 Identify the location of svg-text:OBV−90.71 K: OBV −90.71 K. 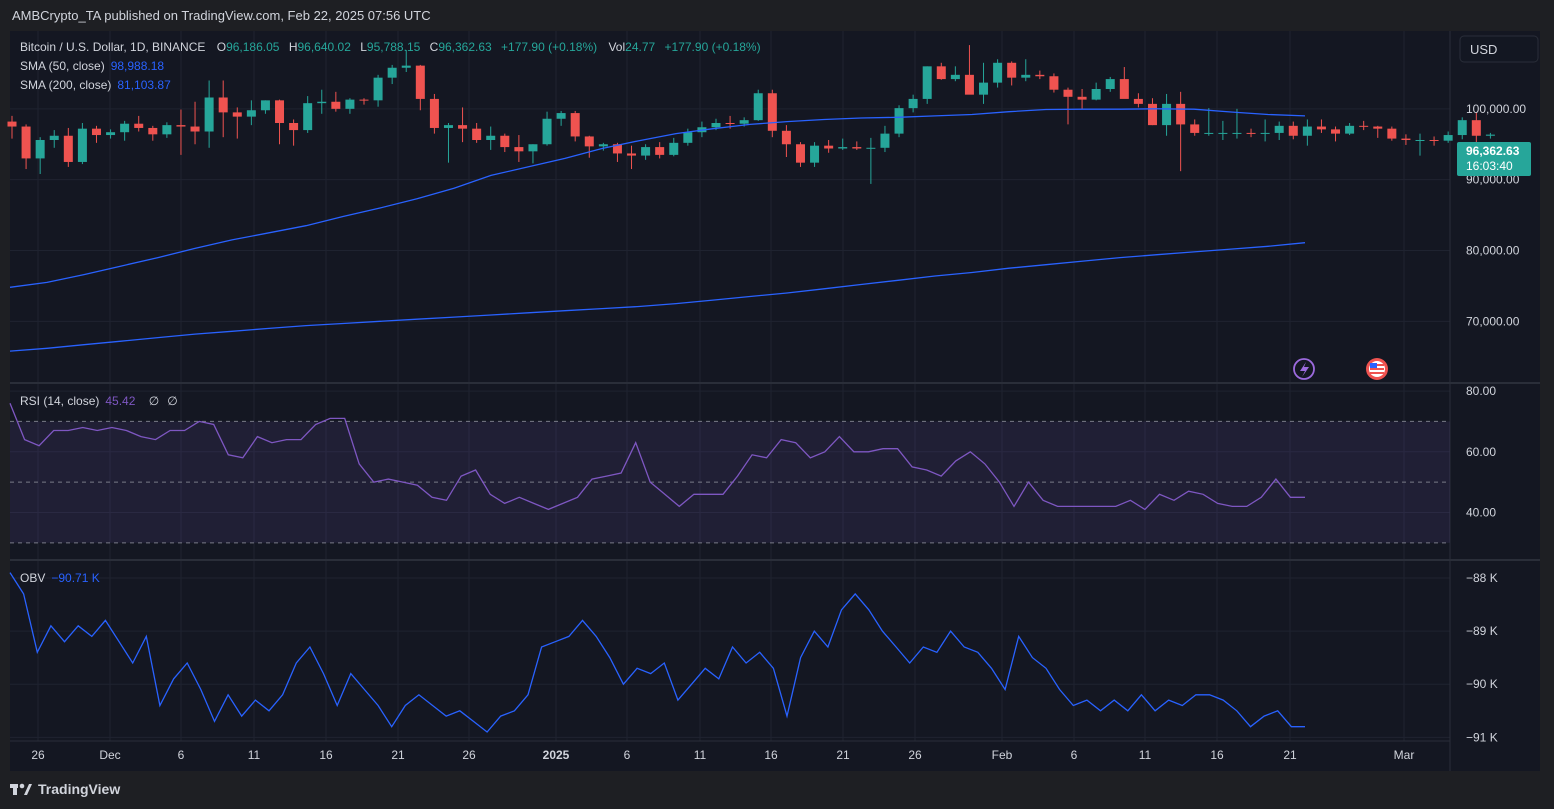
(60, 578).